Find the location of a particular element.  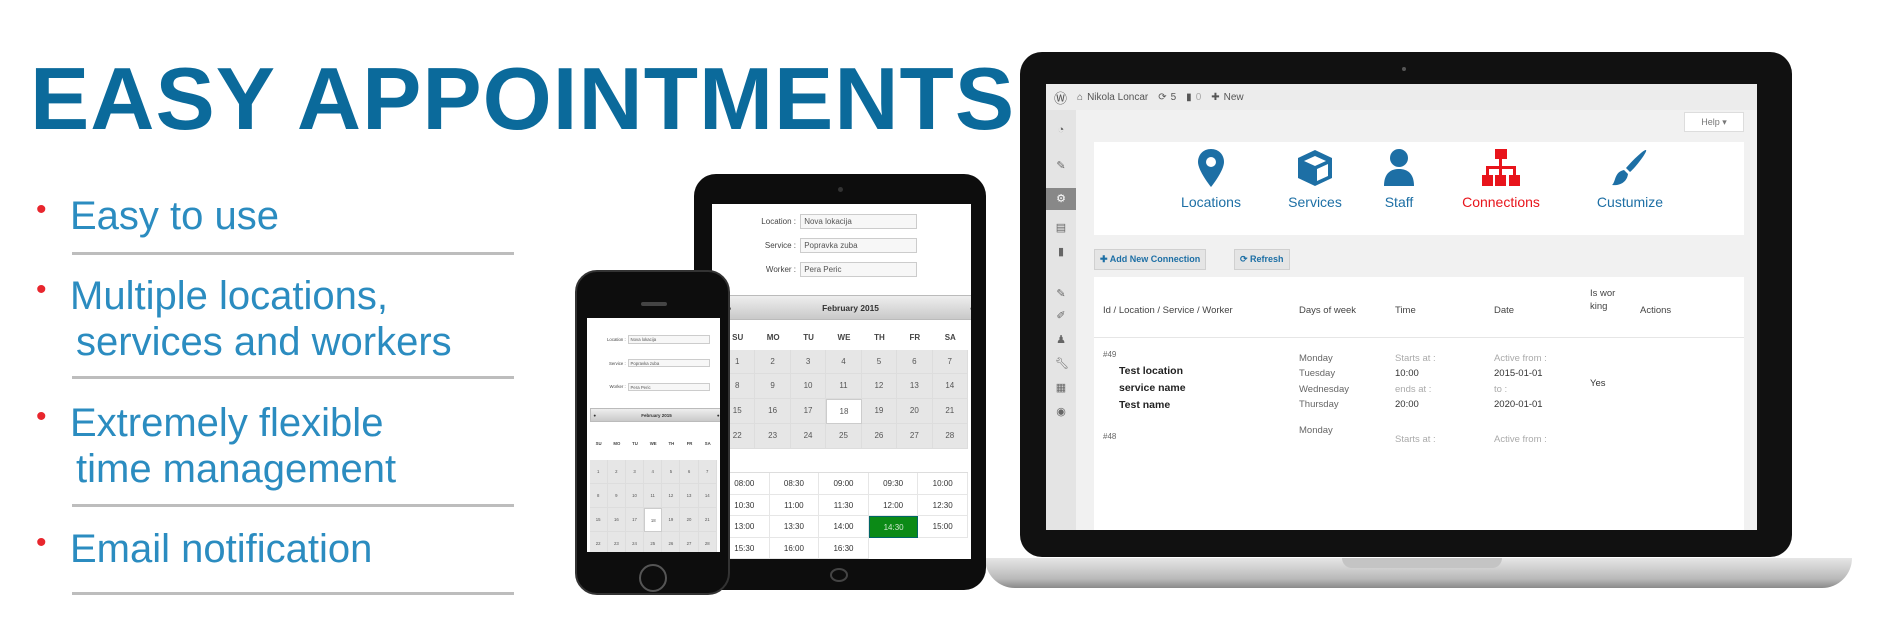

time-slot: 11:00 is located at coordinates (794, 505).